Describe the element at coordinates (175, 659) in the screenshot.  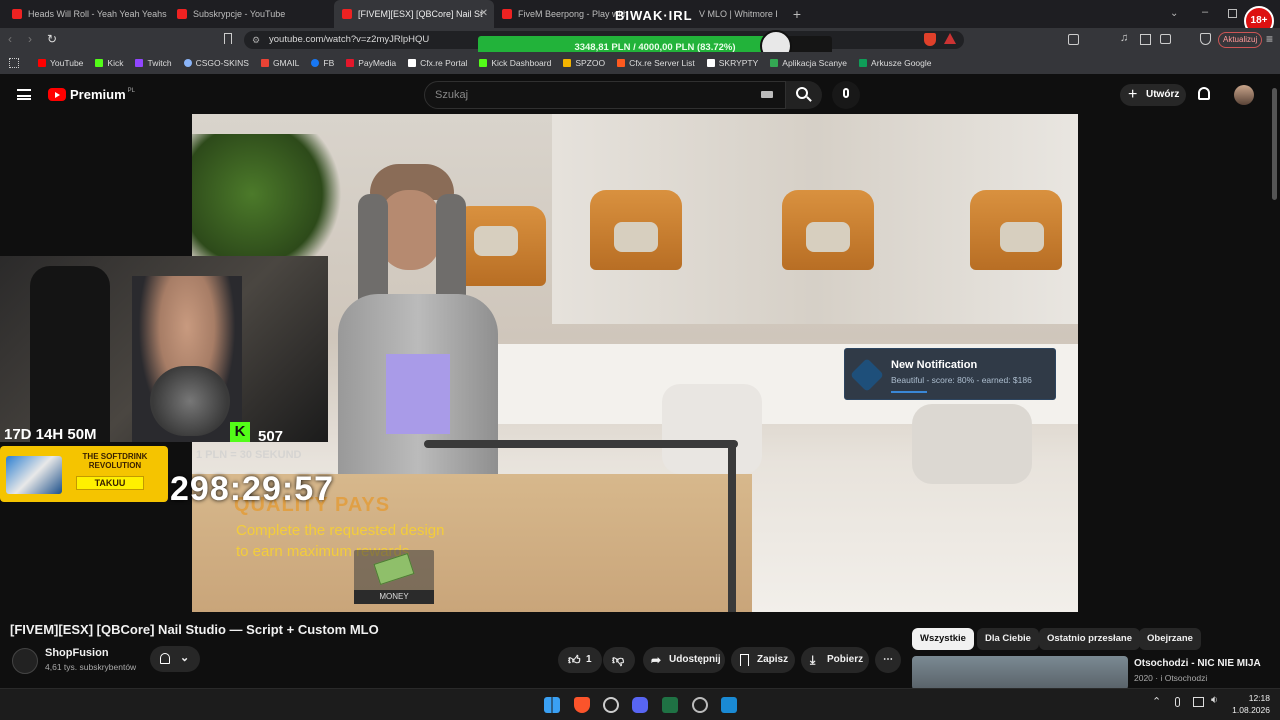
I see `subscribed-bell-button: ⌄` at that location.